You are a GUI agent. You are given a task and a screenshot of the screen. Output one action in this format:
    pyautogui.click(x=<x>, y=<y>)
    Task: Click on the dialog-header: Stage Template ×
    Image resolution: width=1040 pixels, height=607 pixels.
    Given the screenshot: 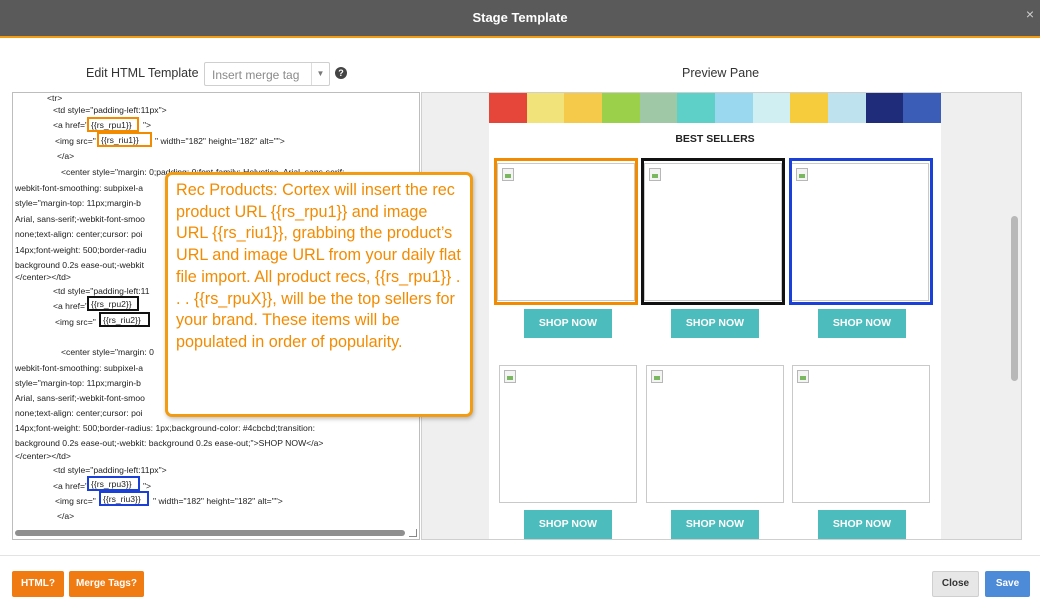 What is the action you would take?
    pyautogui.click(x=520, y=19)
    